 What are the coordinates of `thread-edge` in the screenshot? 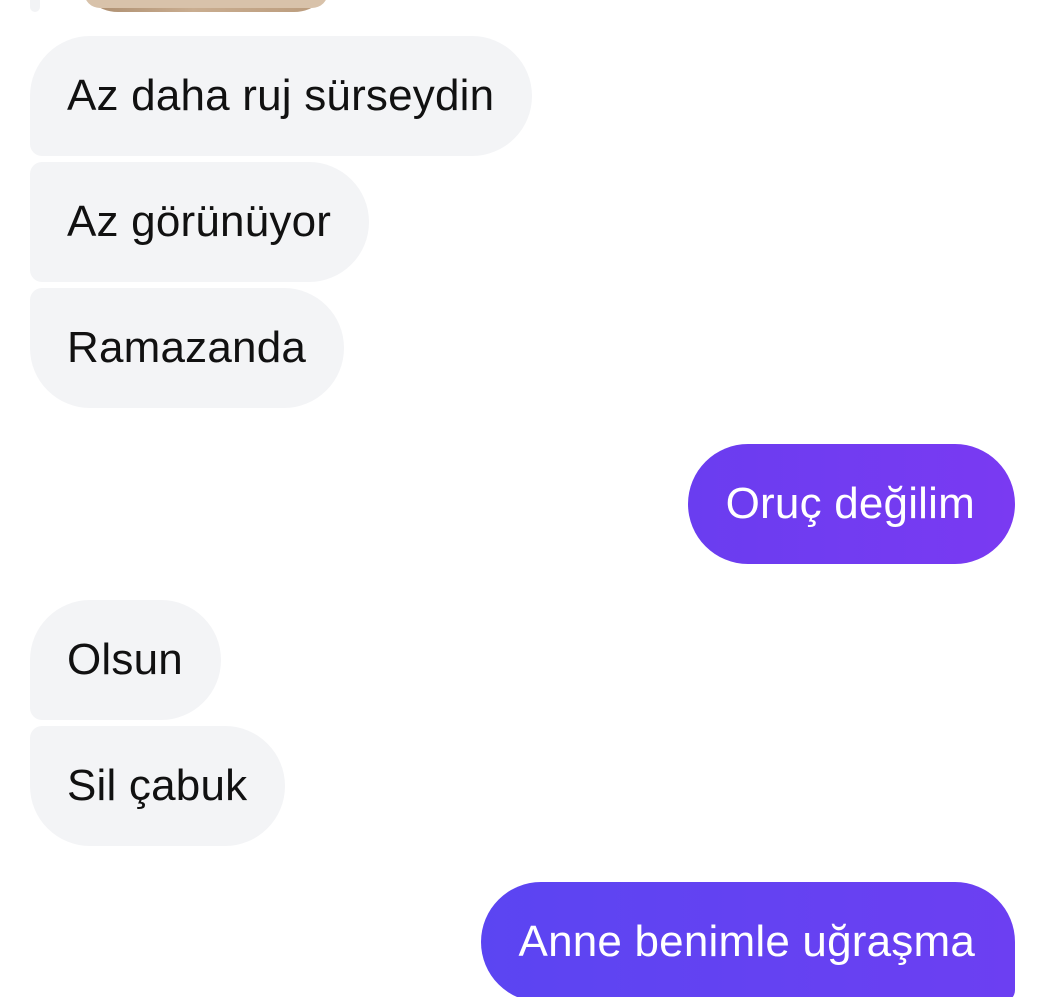 It's located at (35, 6).